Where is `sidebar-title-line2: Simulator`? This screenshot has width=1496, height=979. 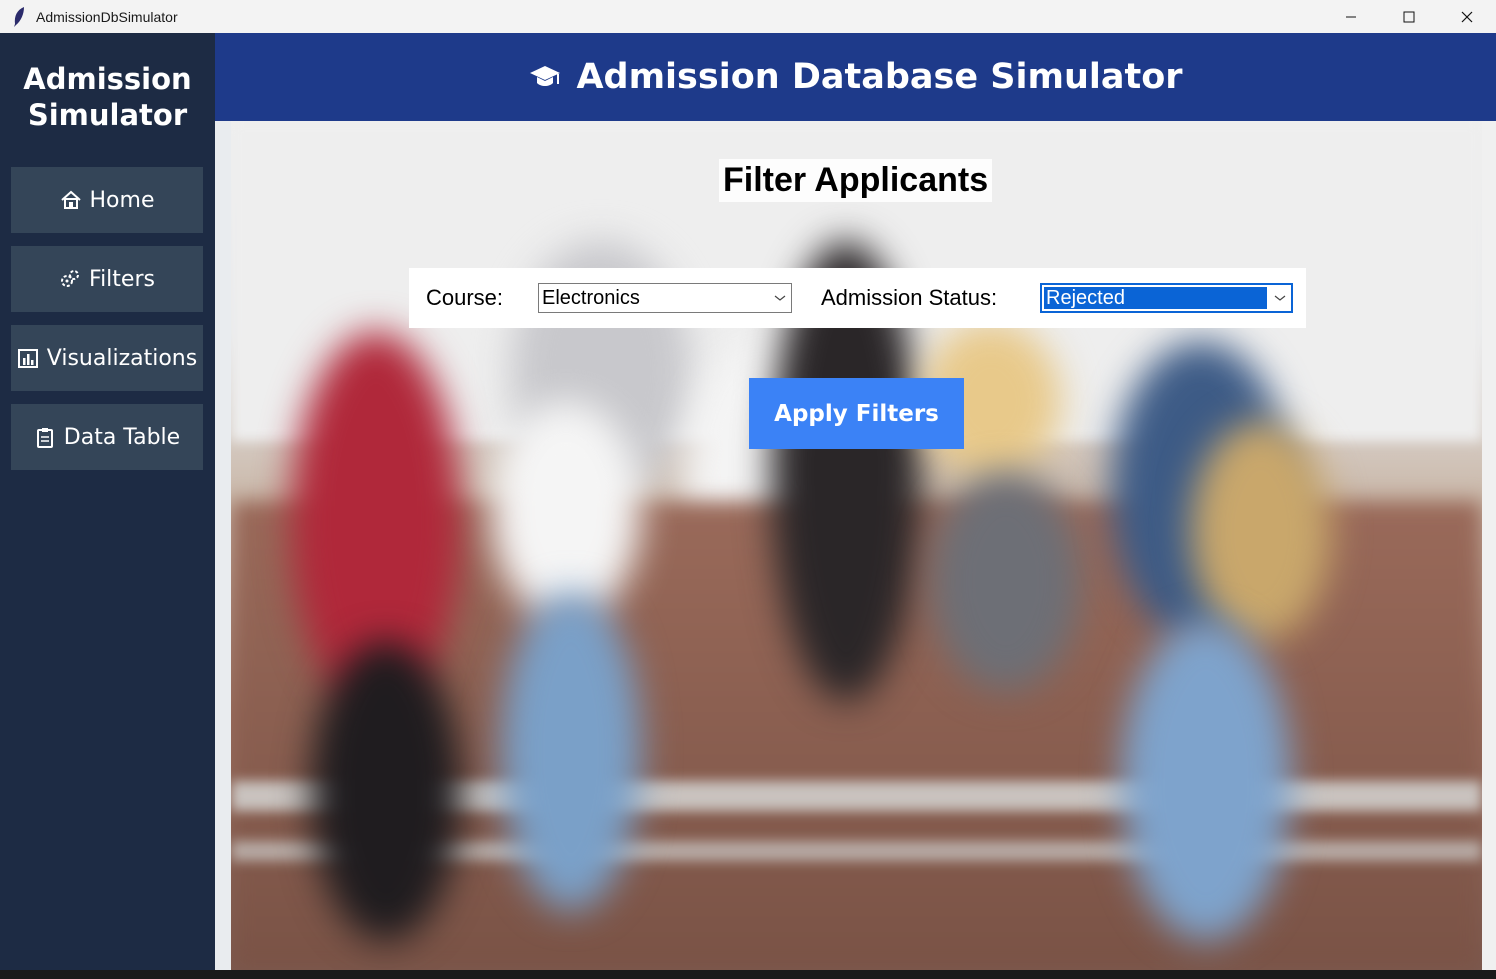 sidebar-title-line2: Simulator is located at coordinates (107, 115).